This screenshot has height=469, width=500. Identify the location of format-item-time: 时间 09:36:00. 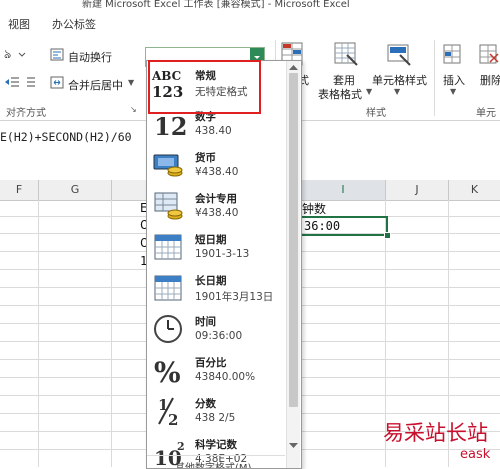
(216, 329).